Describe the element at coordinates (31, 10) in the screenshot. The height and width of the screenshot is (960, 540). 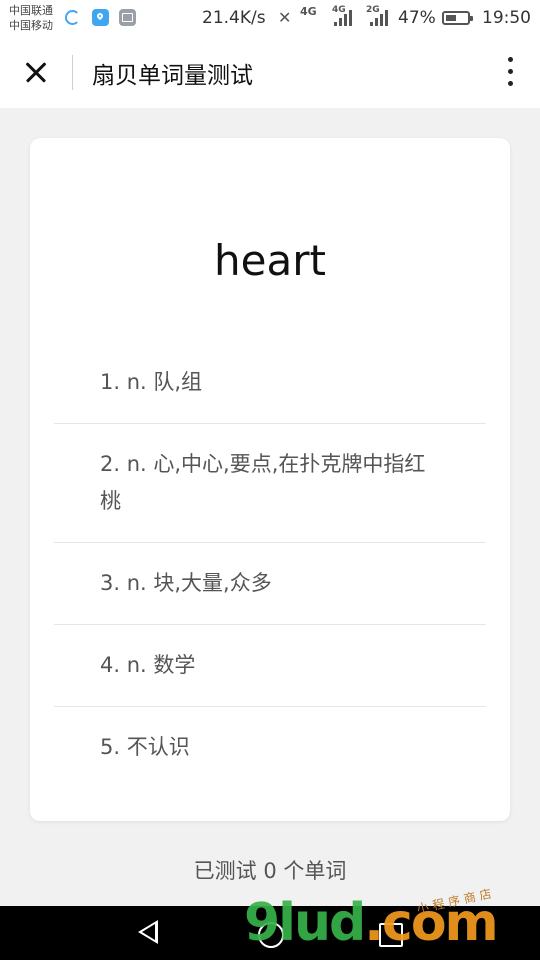
I see `carrier-1: 中国联通` at that location.